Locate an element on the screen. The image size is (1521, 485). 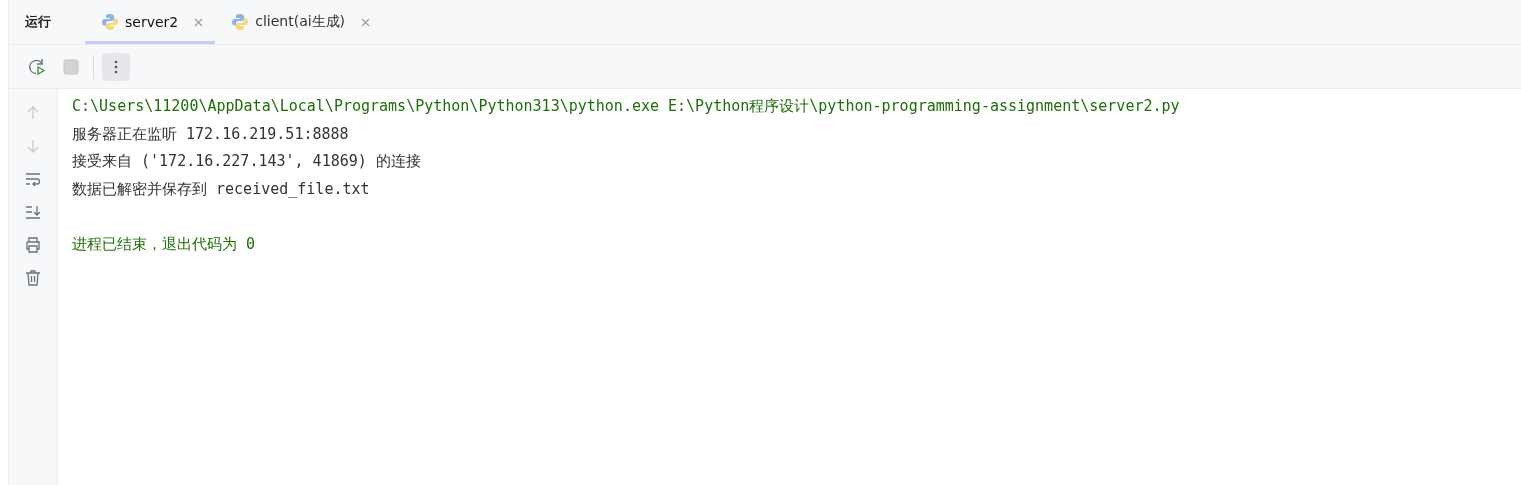
stop-icon is located at coordinates (71, 66).